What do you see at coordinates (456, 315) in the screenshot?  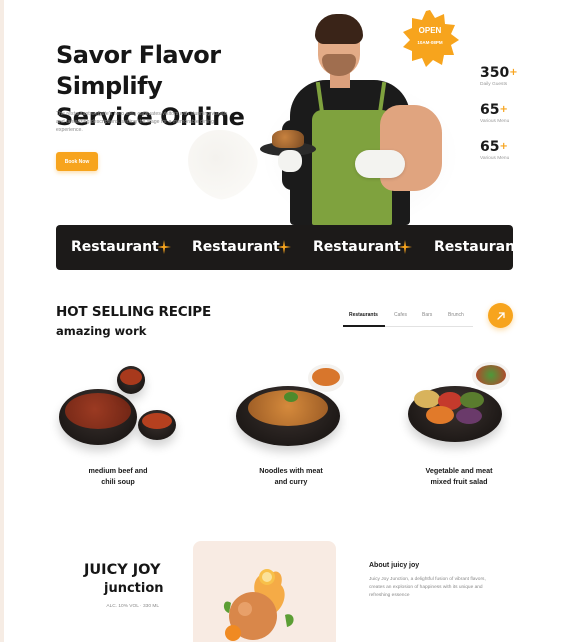 I see `tab-brunch: Brunch` at bounding box center [456, 315].